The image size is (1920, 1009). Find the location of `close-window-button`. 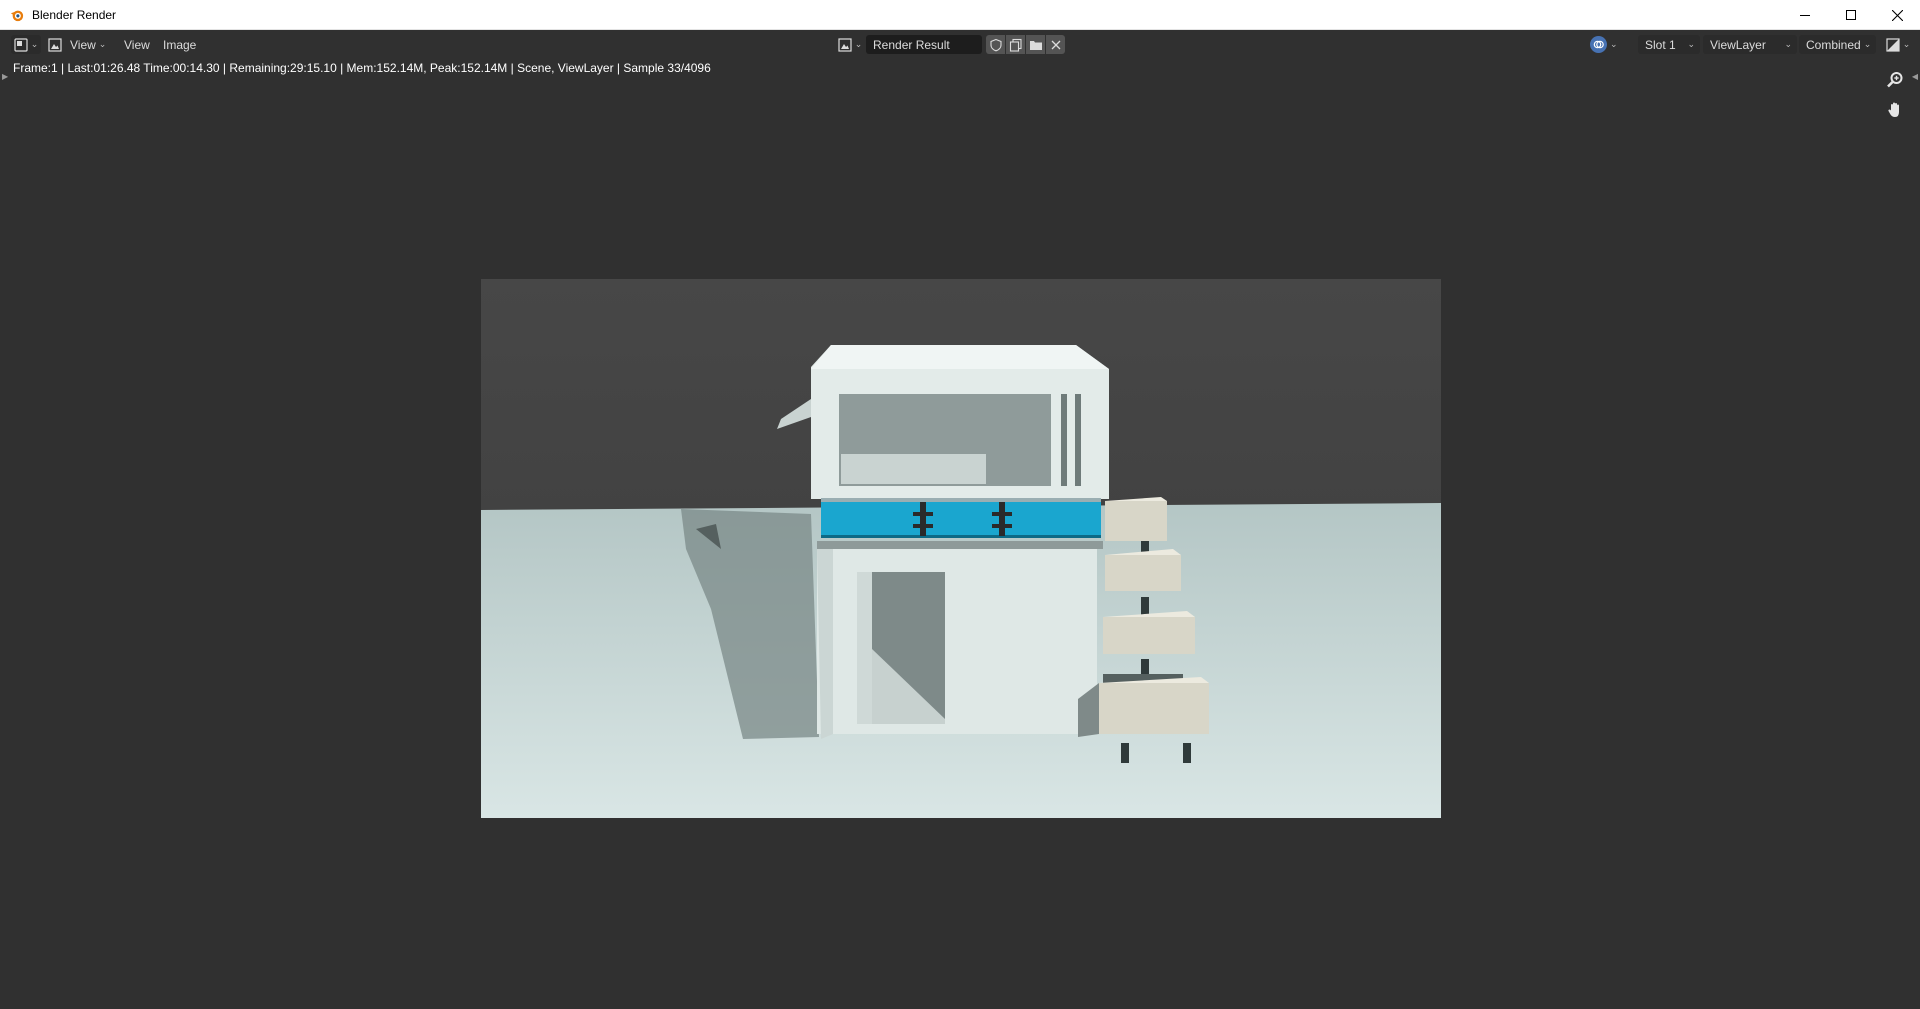

close-window-button is located at coordinates (1897, 15).